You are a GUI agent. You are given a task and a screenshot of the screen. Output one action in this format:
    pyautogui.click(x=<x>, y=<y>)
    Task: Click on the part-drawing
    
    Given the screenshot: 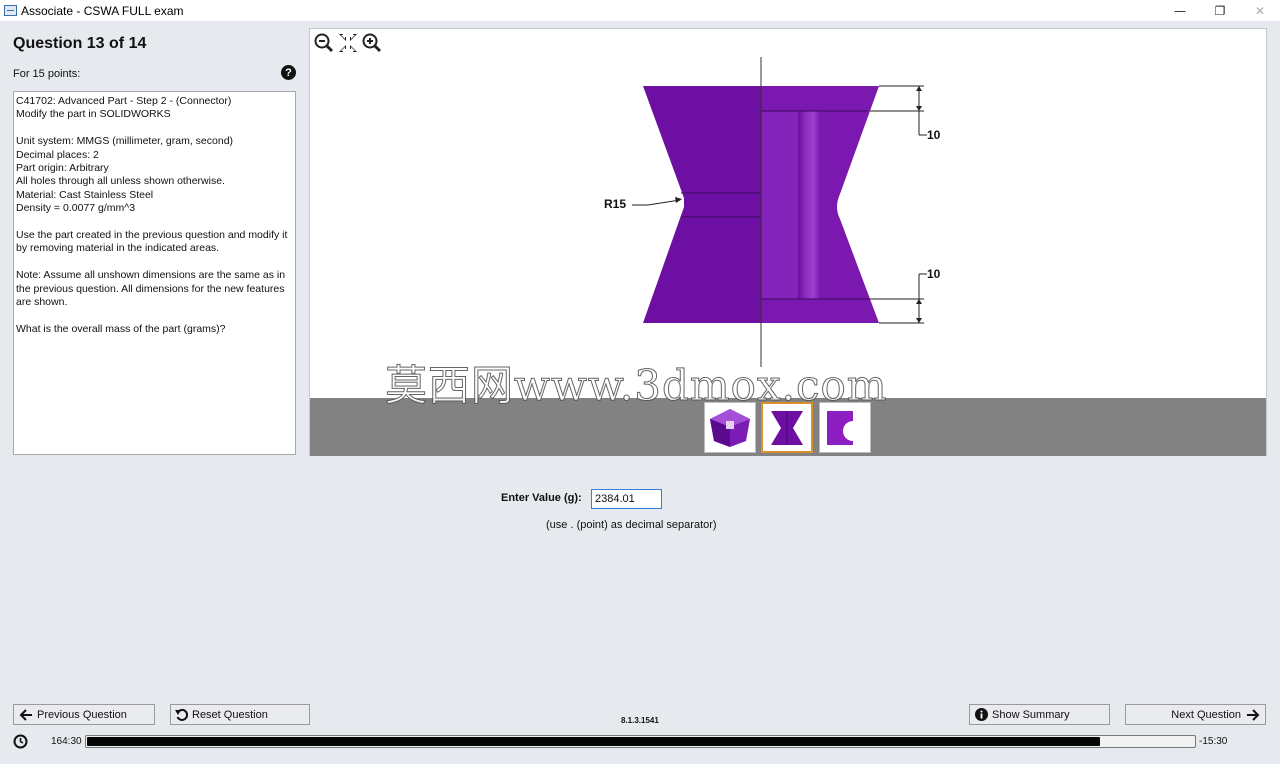 What is the action you would take?
    pyautogui.click(x=779, y=212)
    